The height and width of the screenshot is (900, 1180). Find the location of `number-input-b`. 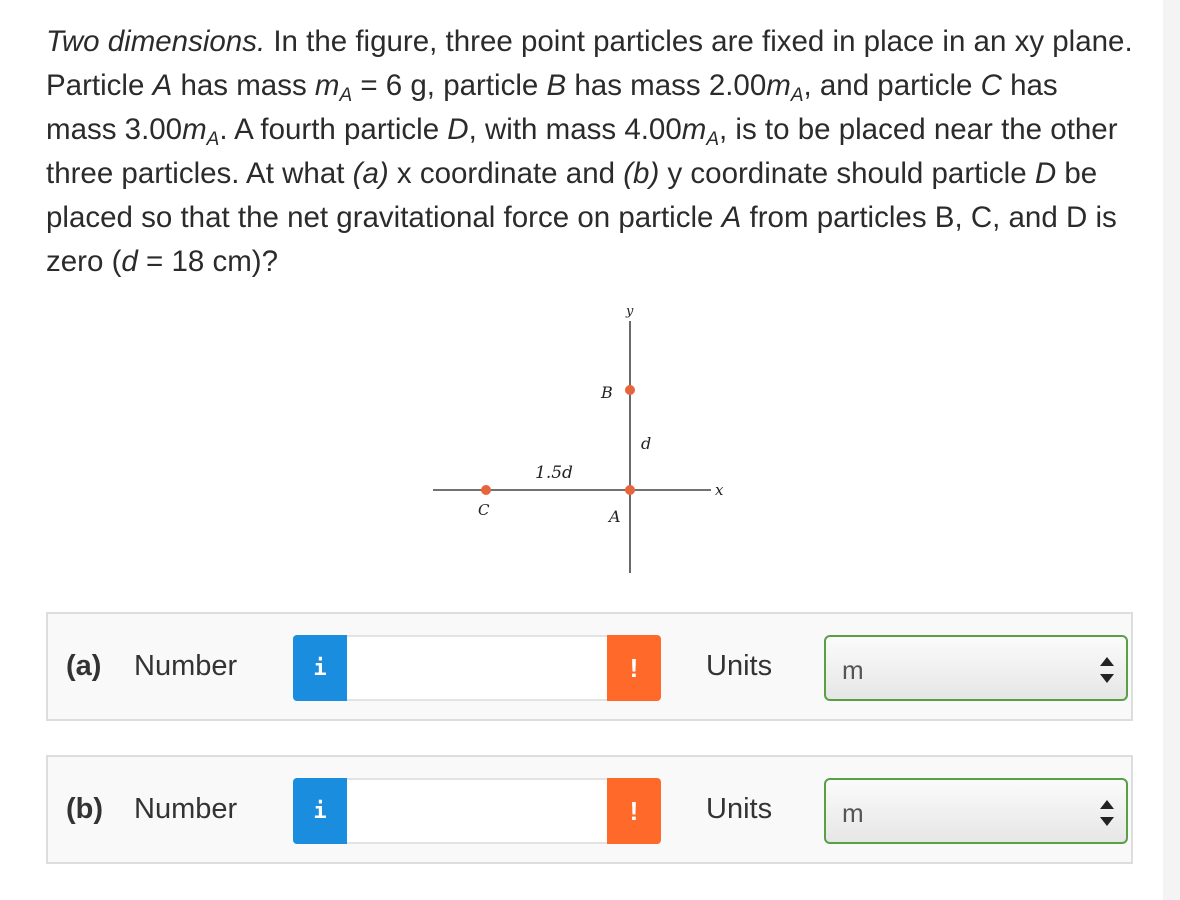

number-input-b is located at coordinates (477, 811).